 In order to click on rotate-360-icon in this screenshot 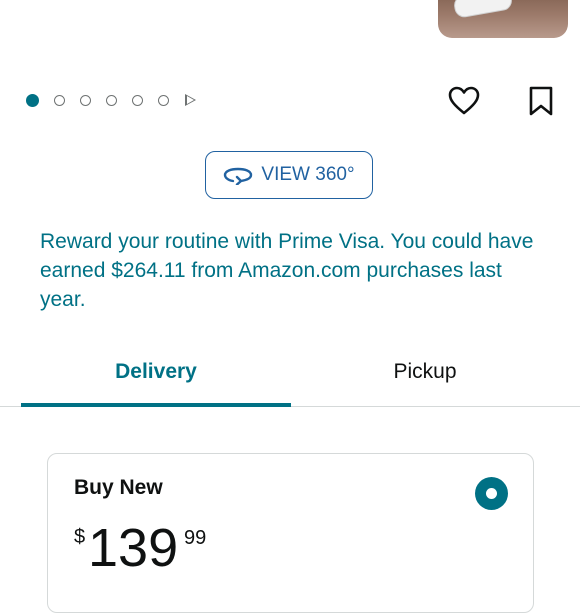, I will do `click(238, 176)`.